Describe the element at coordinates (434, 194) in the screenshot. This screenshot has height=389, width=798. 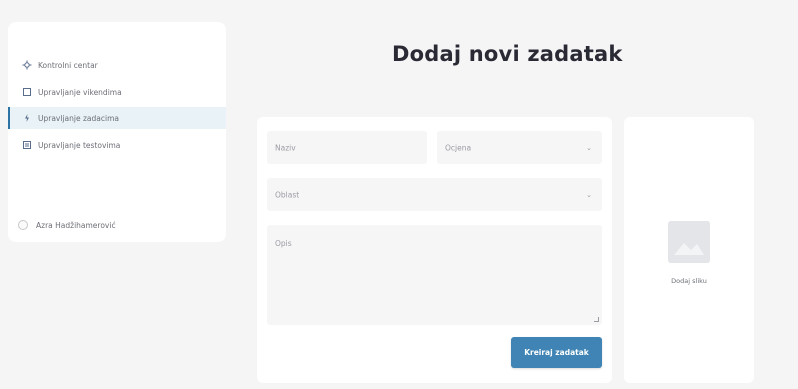
I see `area-select: Oblast ⌄` at that location.